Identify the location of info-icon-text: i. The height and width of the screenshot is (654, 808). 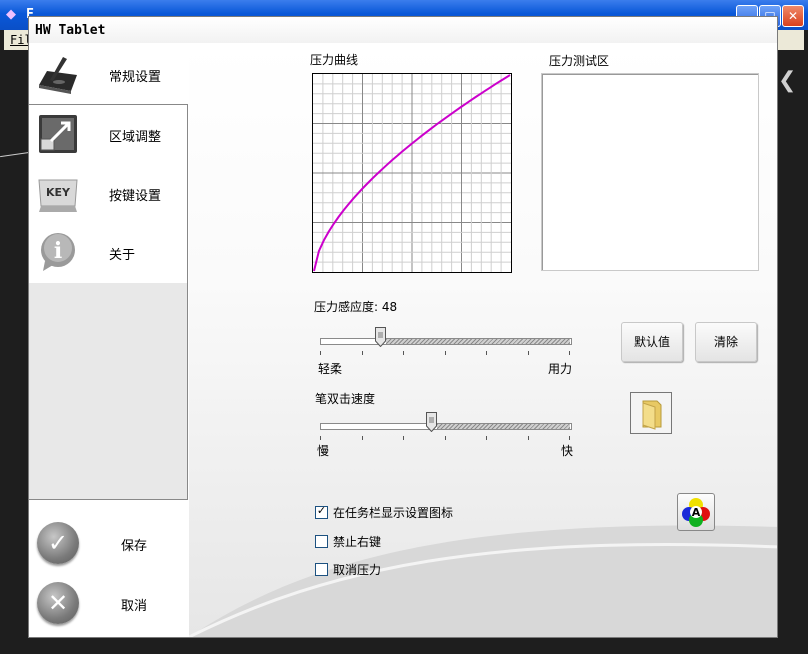
(58, 251).